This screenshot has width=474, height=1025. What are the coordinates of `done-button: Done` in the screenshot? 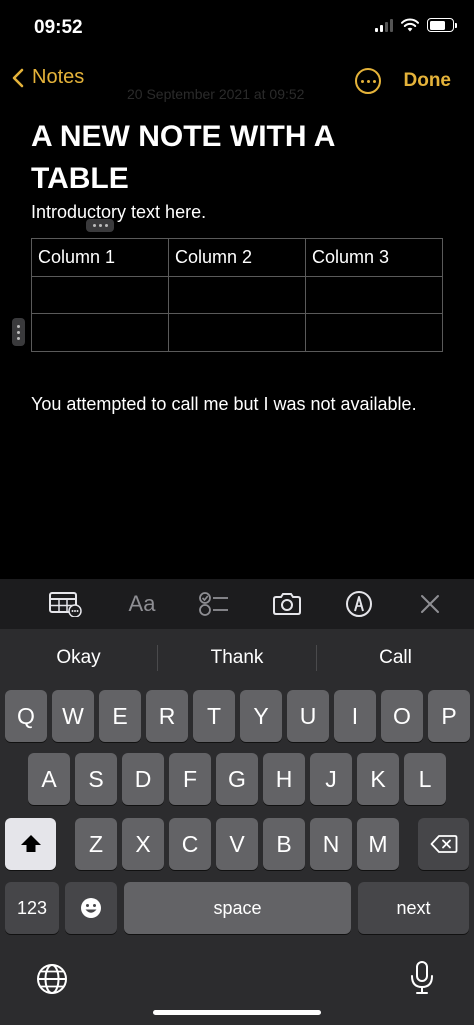 It's located at (428, 81).